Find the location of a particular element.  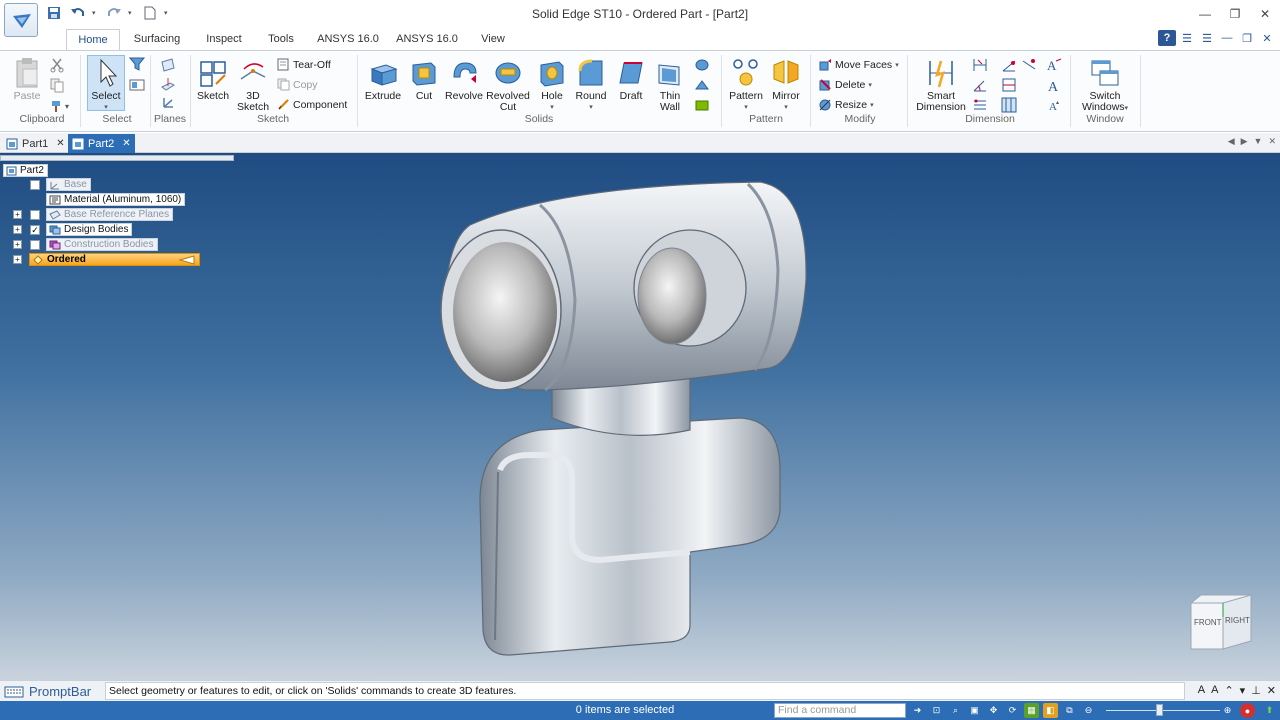

align-left-icon: ☰ is located at coordinates (1187, 38).